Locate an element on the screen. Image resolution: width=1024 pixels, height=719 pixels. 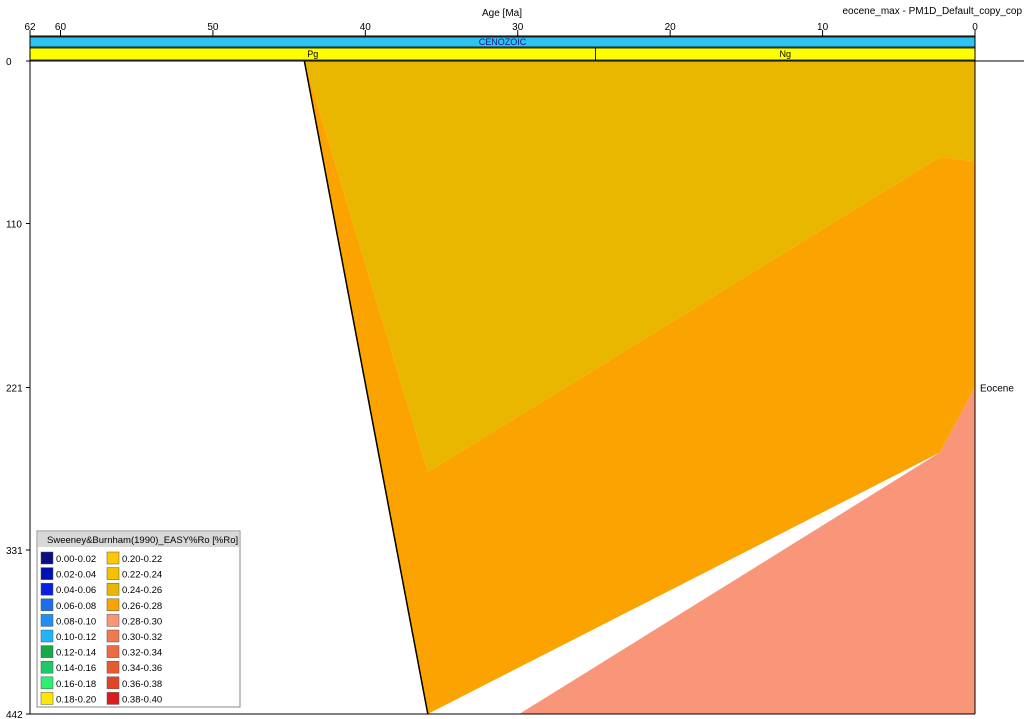
x-tick-label: 30 is located at coordinates (518, 27).